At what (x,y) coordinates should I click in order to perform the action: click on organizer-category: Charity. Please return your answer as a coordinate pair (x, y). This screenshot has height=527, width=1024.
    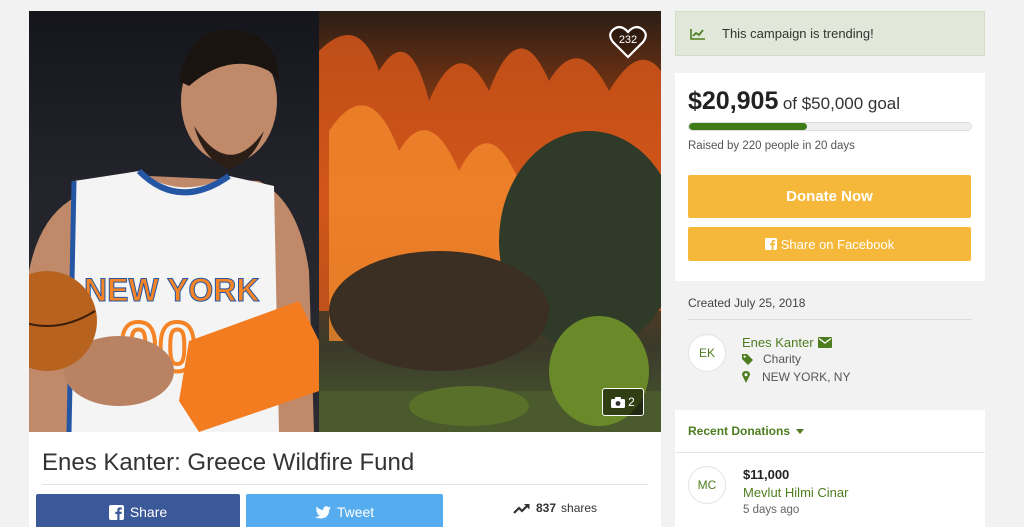
    Looking at the image, I should click on (771, 359).